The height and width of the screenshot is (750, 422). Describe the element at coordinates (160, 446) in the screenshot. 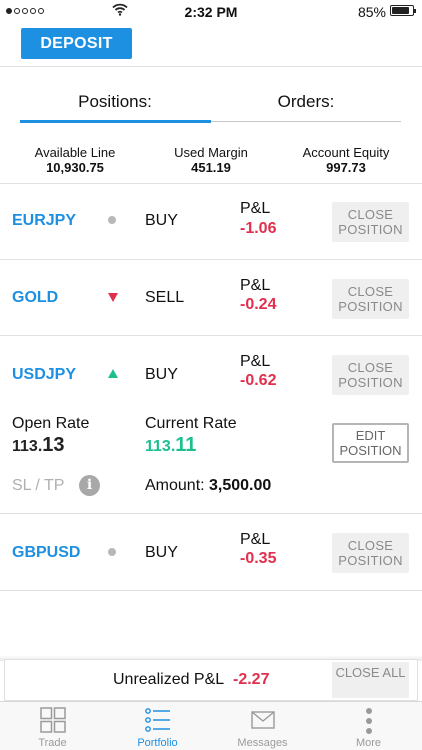

I see `current-rate-main: 113.` at that location.